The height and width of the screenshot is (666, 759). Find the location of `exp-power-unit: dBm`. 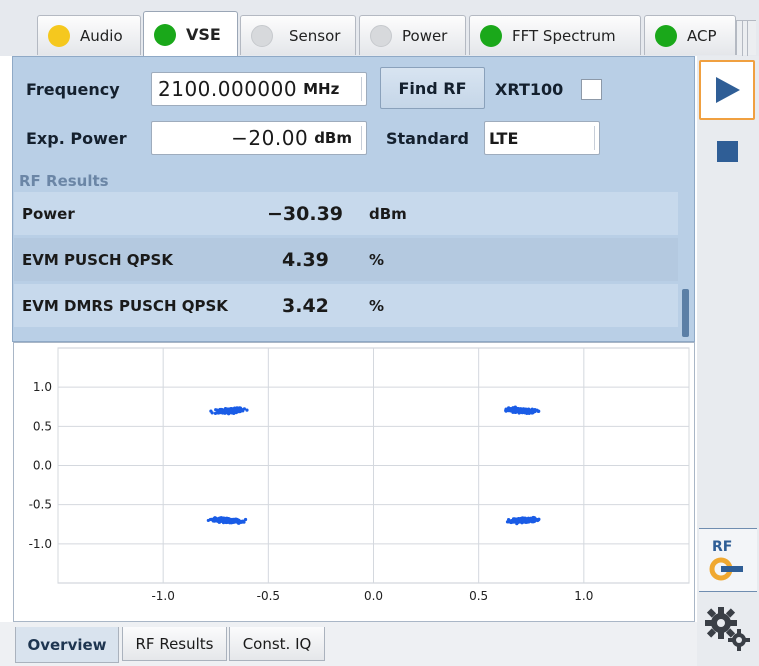

exp-power-unit: dBm is located at coordinates (333, 138).